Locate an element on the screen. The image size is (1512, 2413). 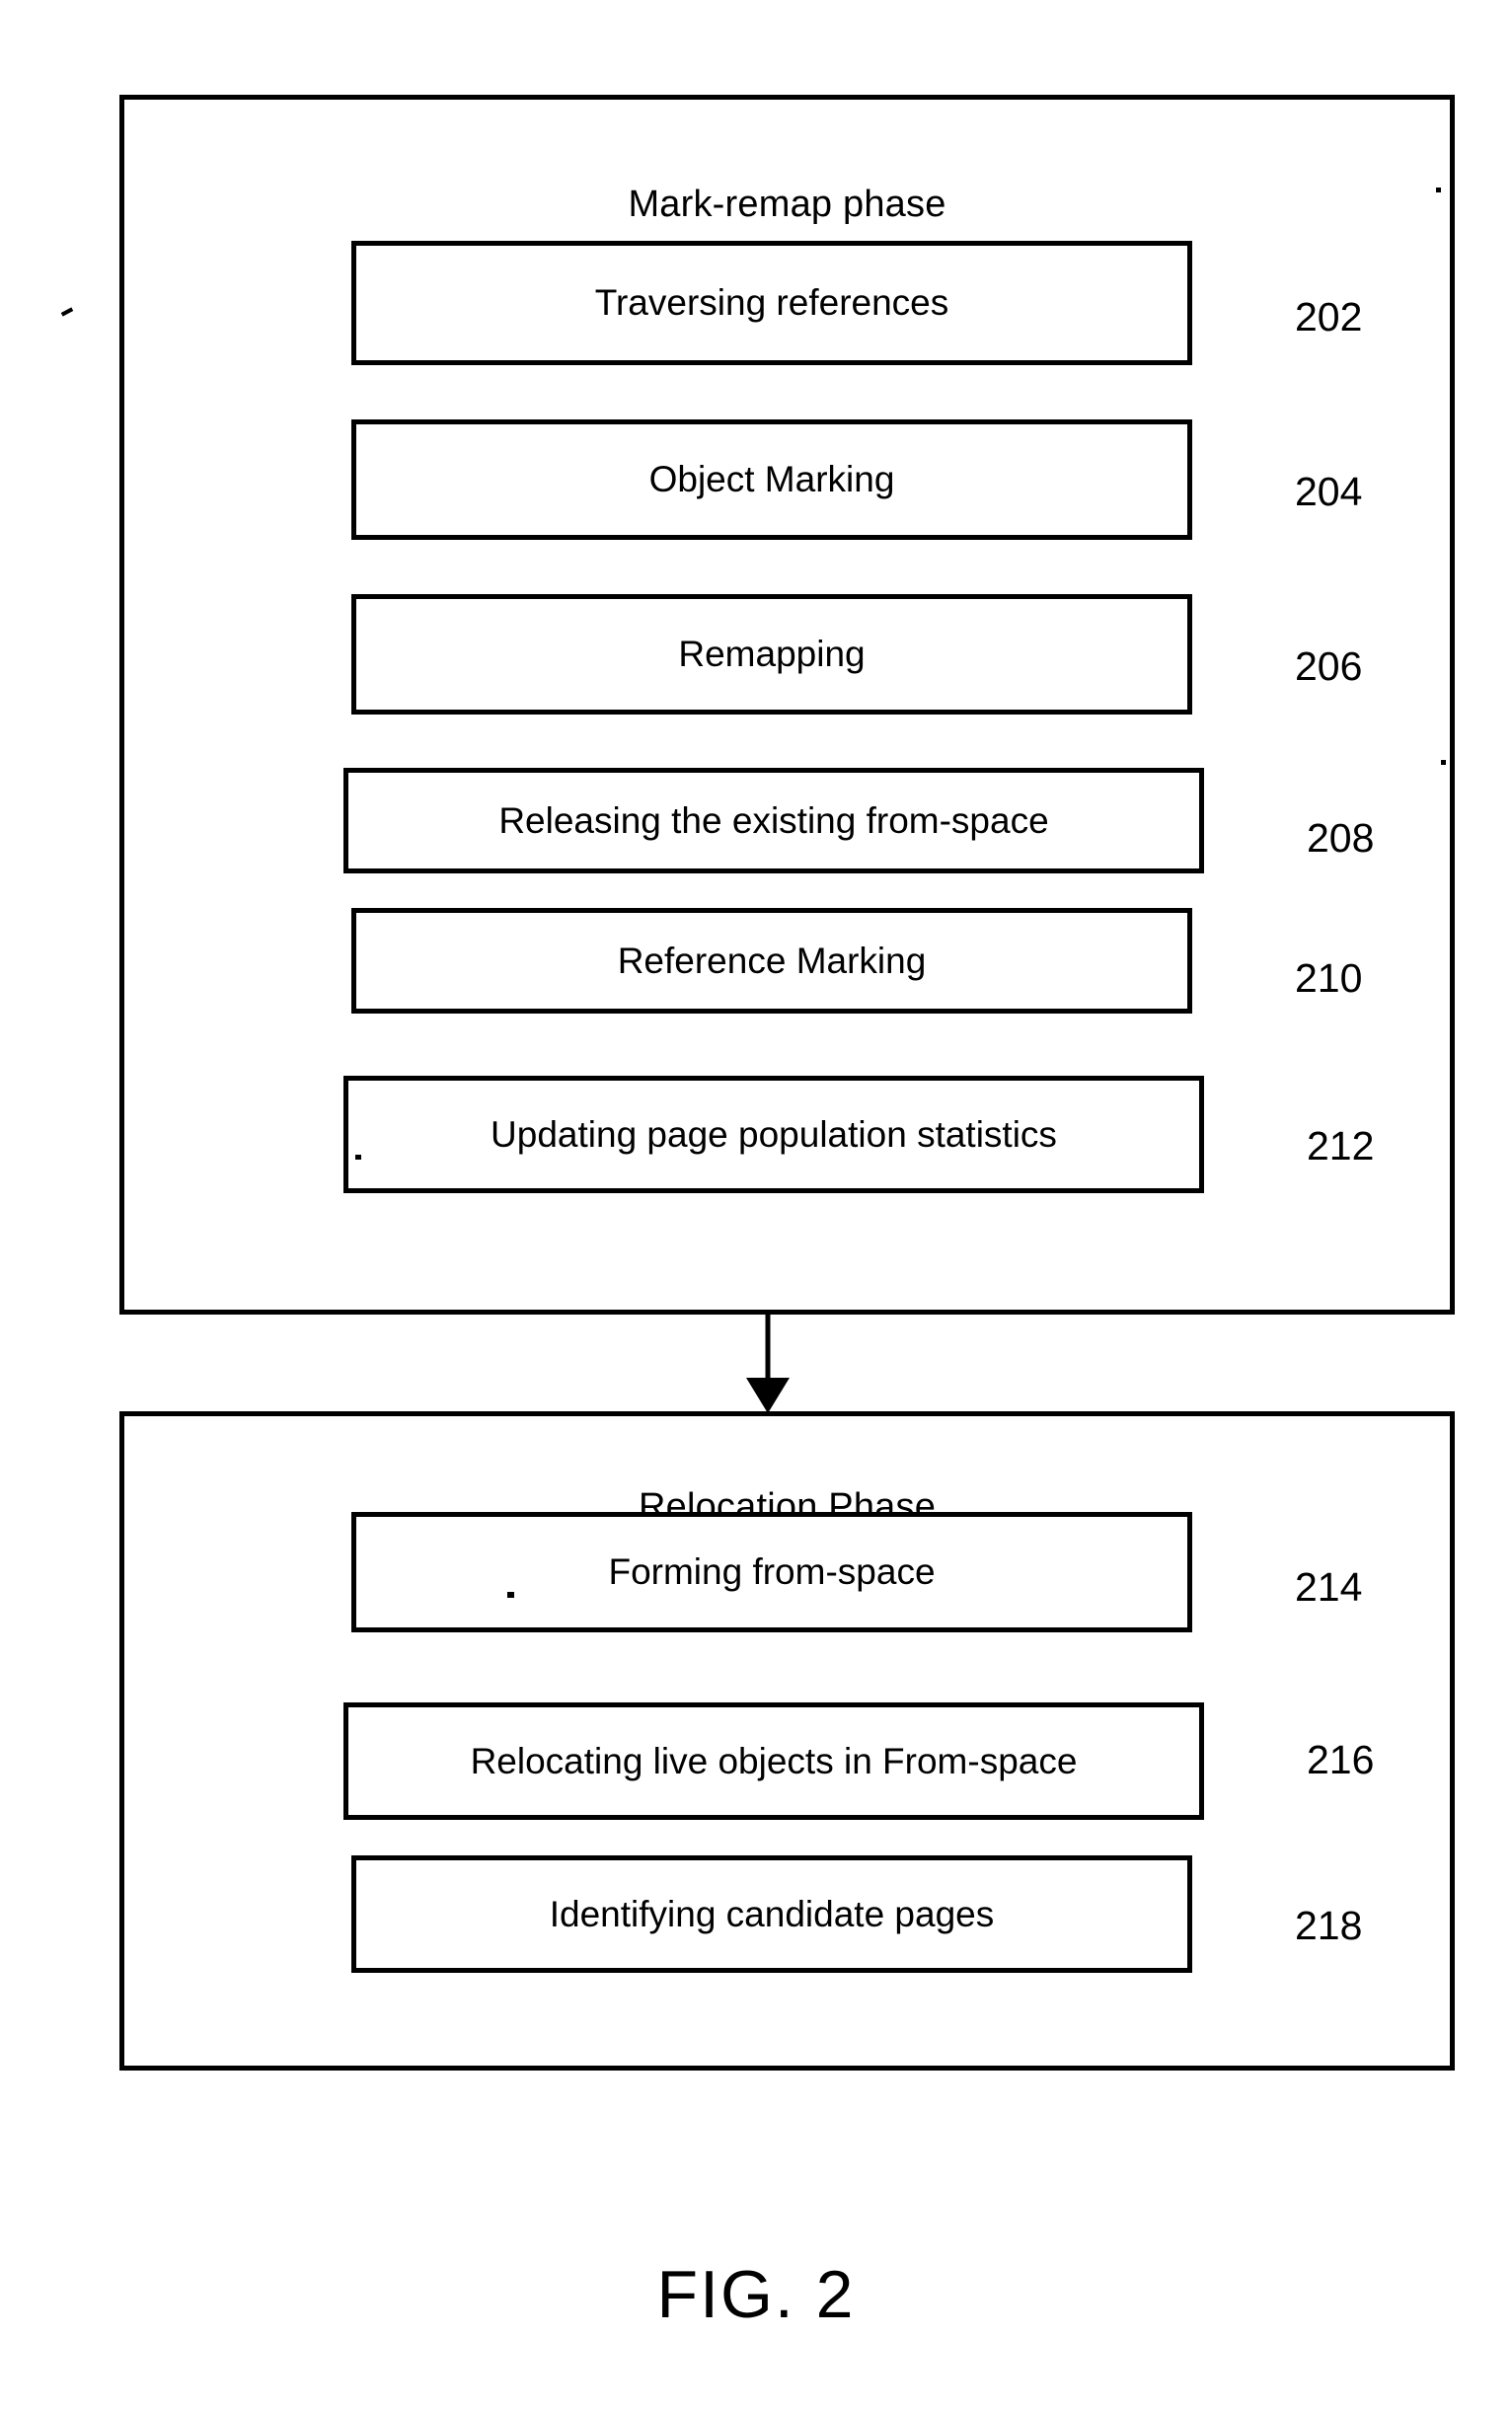
step-box-traversing-references: Traversing references is located at coordinates (771, 303).